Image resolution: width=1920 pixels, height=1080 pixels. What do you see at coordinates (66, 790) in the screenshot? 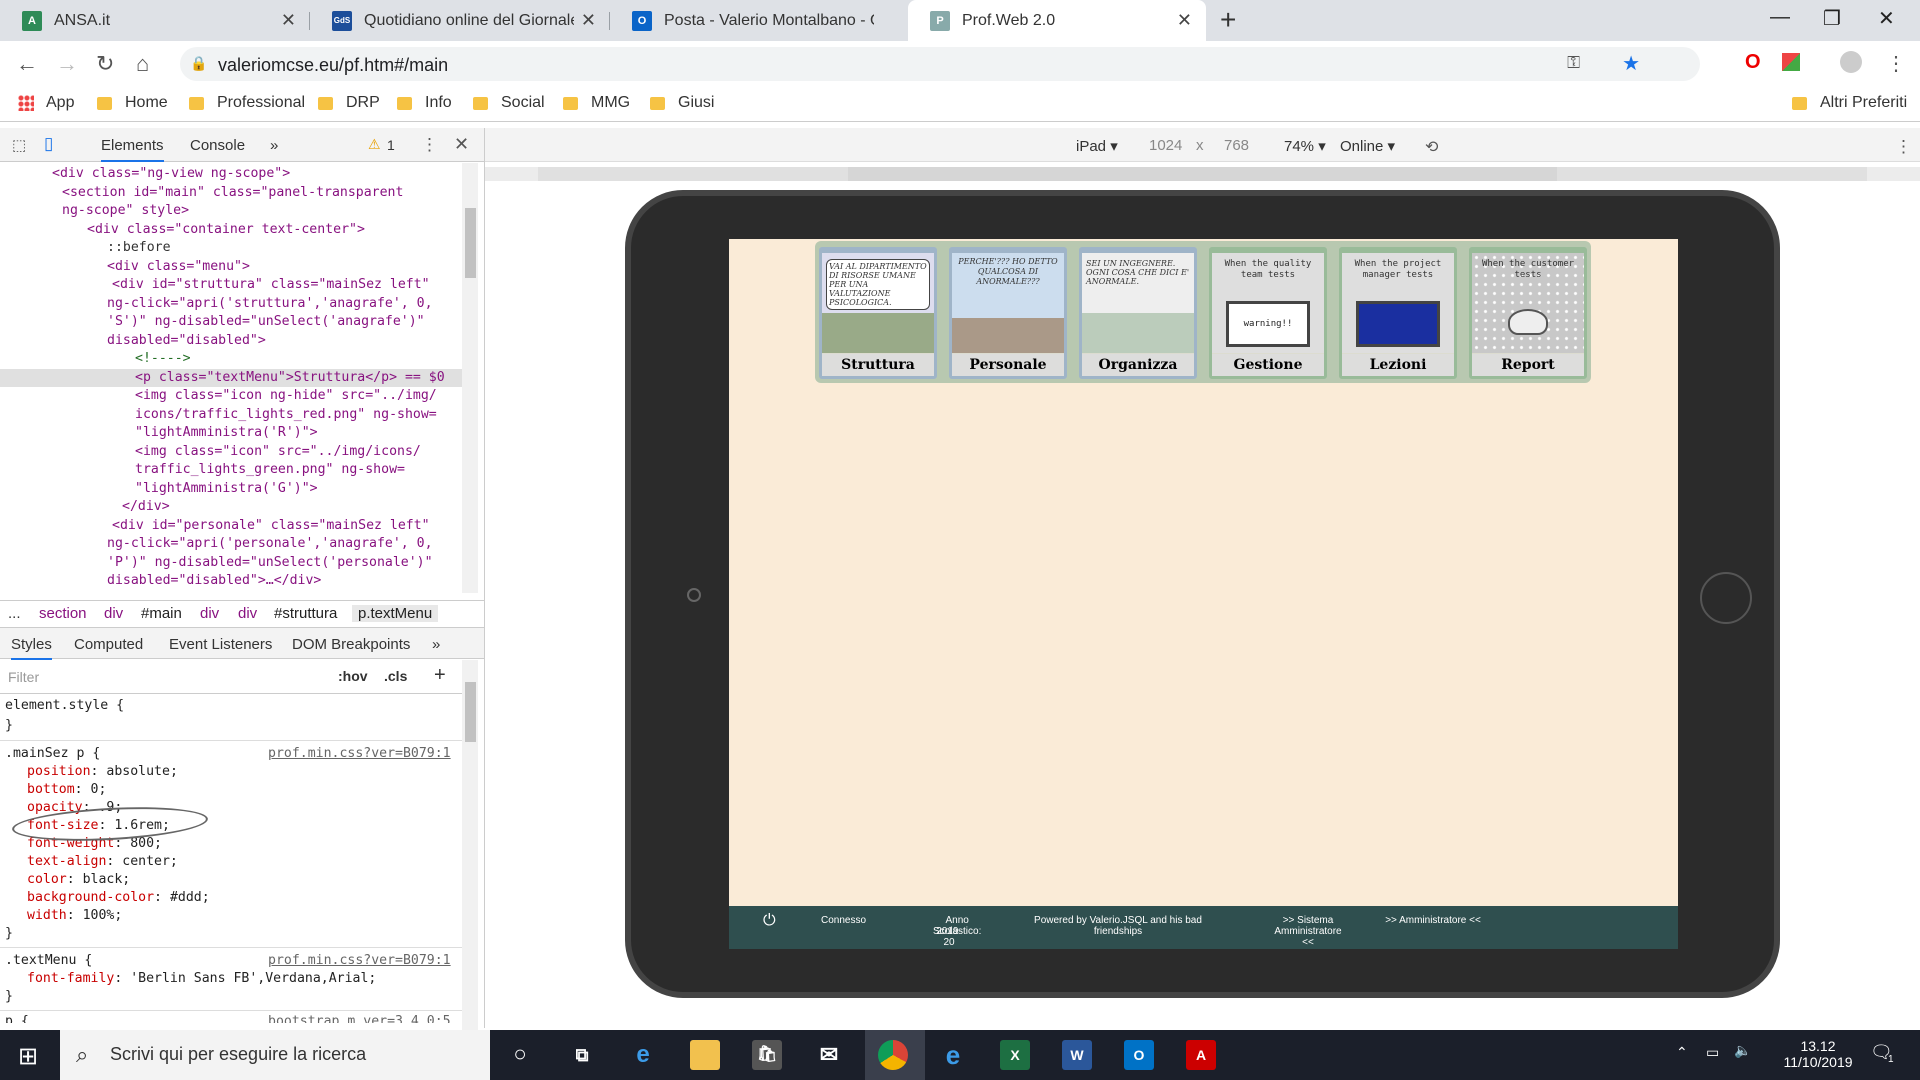
I see `css-declaration: bottom: 0;` at bounding box center [66, 790].